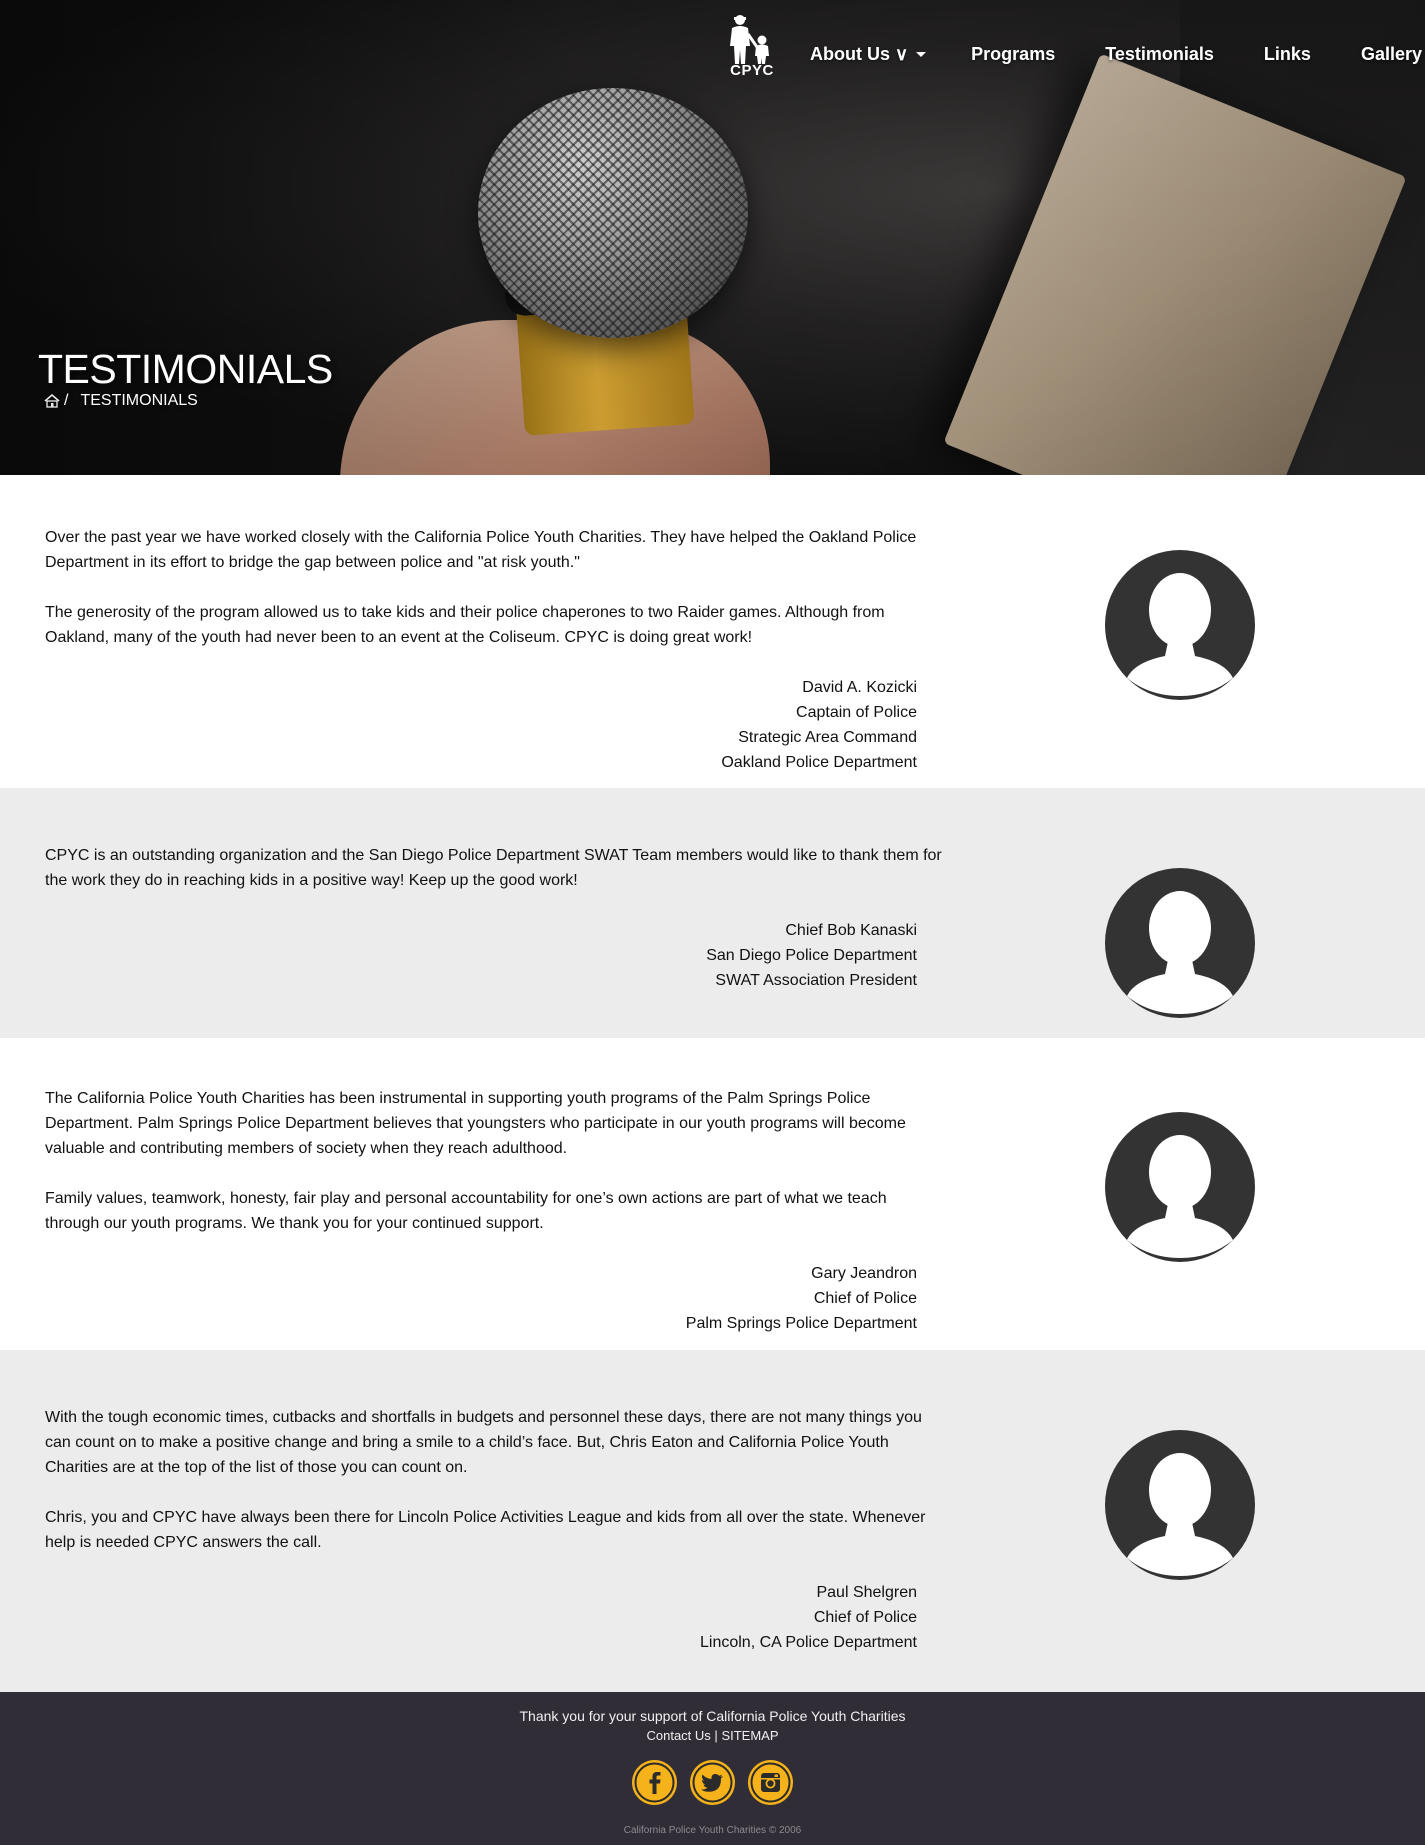 Image resolution: width=1425 pixels, height=1845 pixels. Describe the element at coordinates (1391, 54) in the screenshot. I see `nav-item-gallery: Gallery` at that location.